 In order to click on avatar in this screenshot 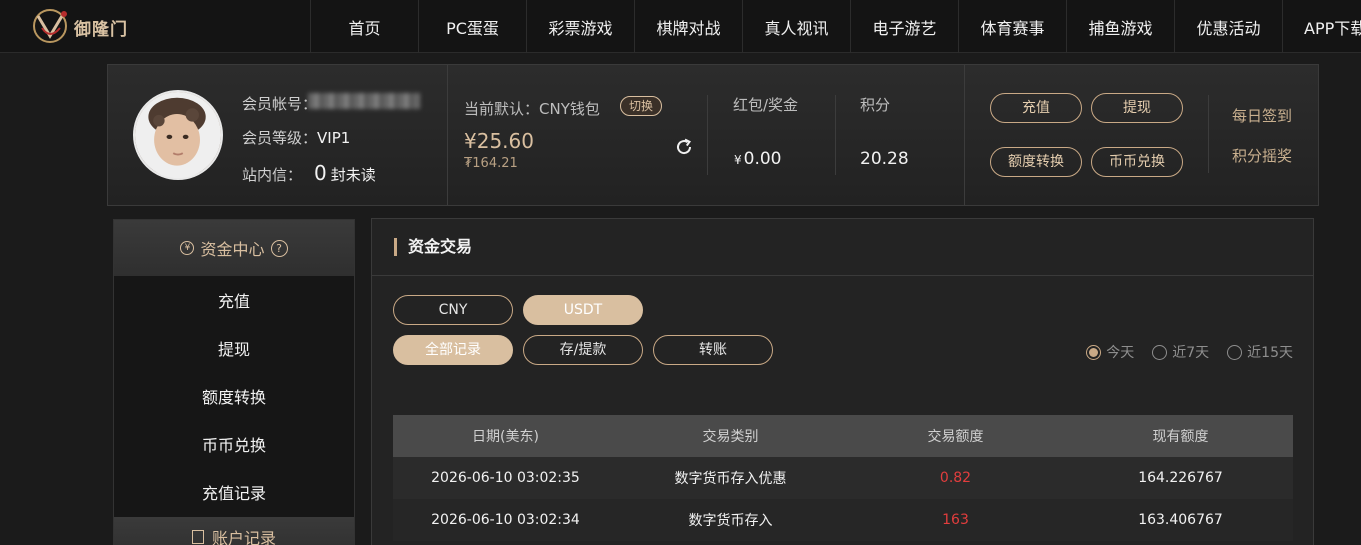, I will do `click(178, 135)`.